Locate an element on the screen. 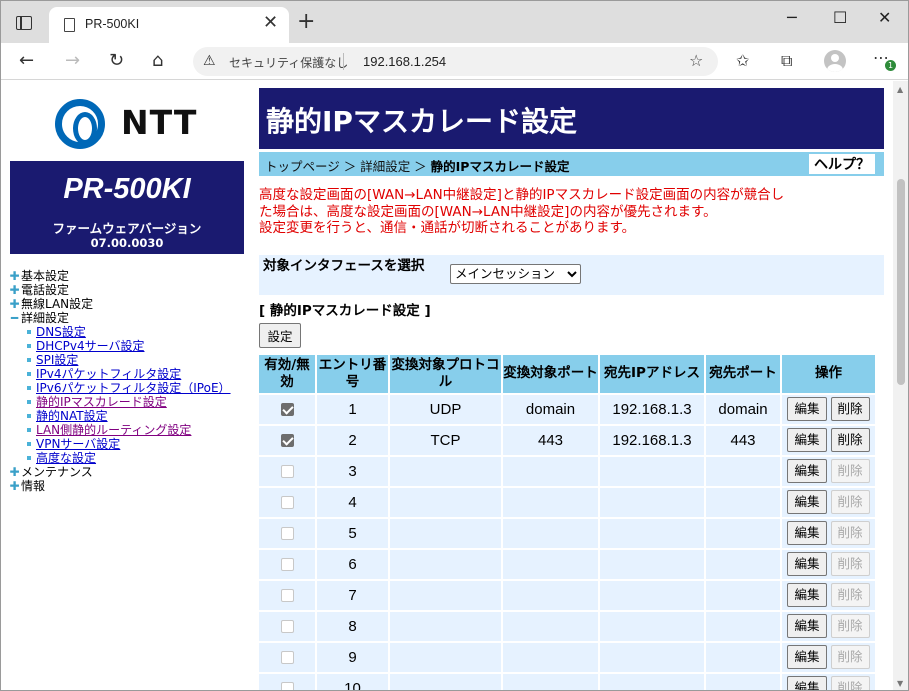 The height and width of the screenshot is (691, 909). sidebar-section: ✚電話設定 is located at coordinates (130, 290).